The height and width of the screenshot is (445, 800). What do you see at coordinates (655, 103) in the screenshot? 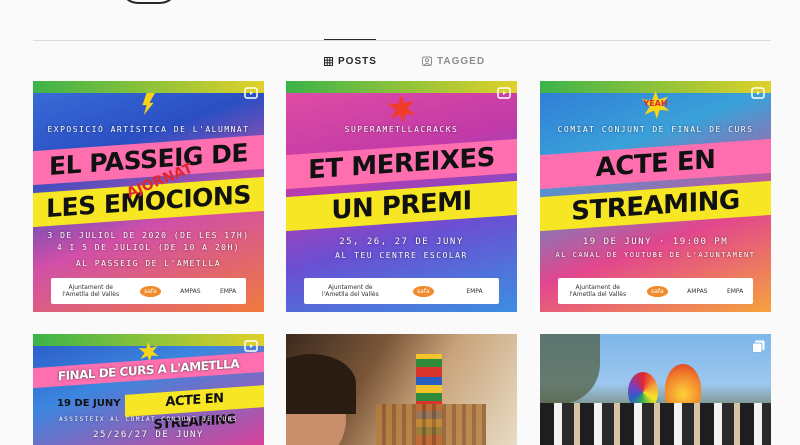
I see `burst-label: YEAH` at bounding box center [655, 103].